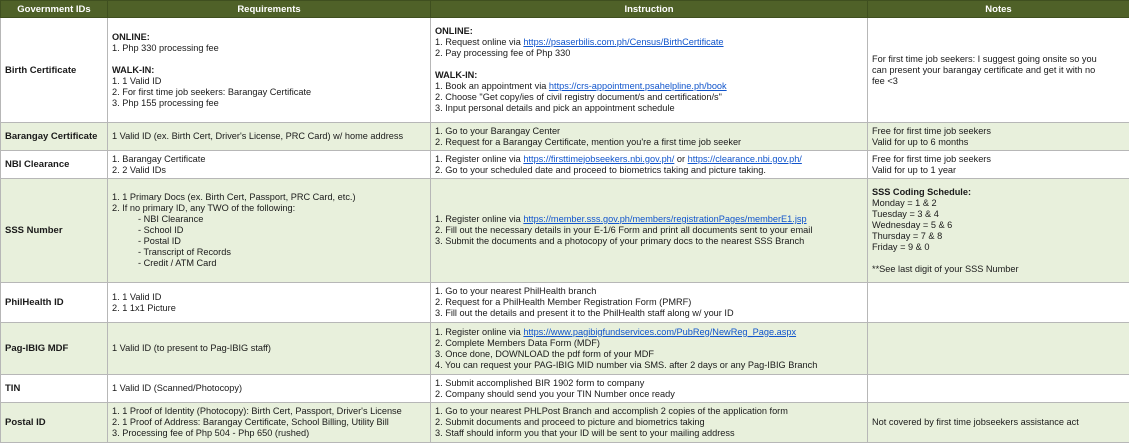 Image resolution: width=1129 pixels, height=448 pixels. I want to click on req-line: 2. 1 1x1 Picture, so click(269, 308).